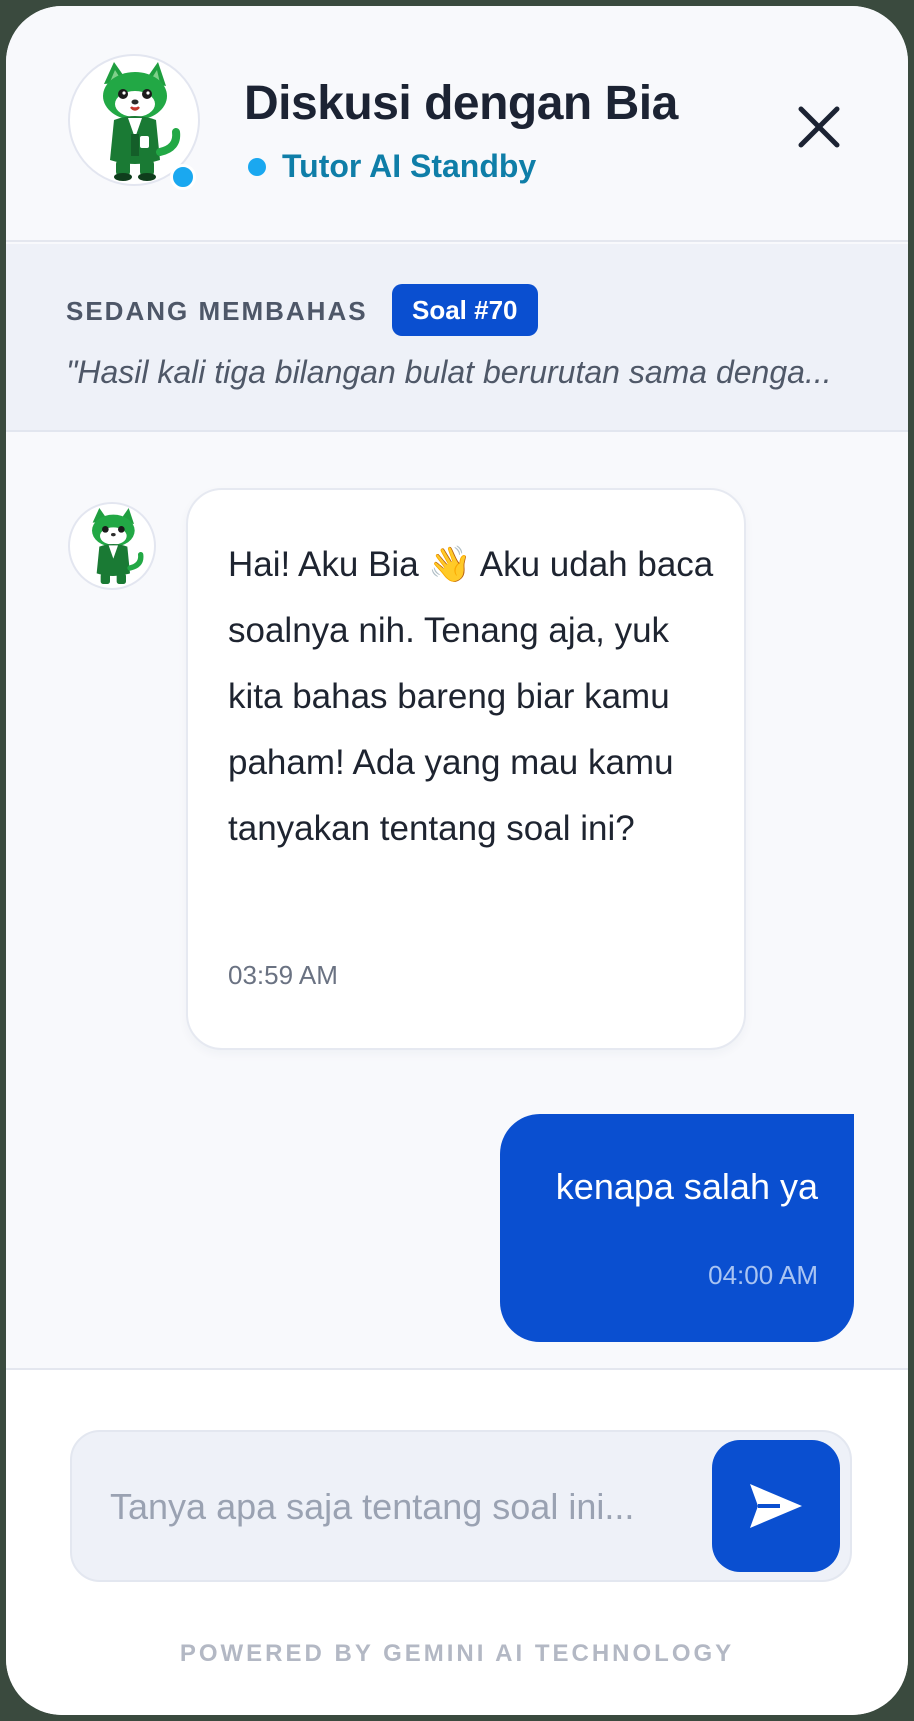  I want to click on user-message-bubble: kenapa salah ya 04:00 AM, so click(677, 1228).